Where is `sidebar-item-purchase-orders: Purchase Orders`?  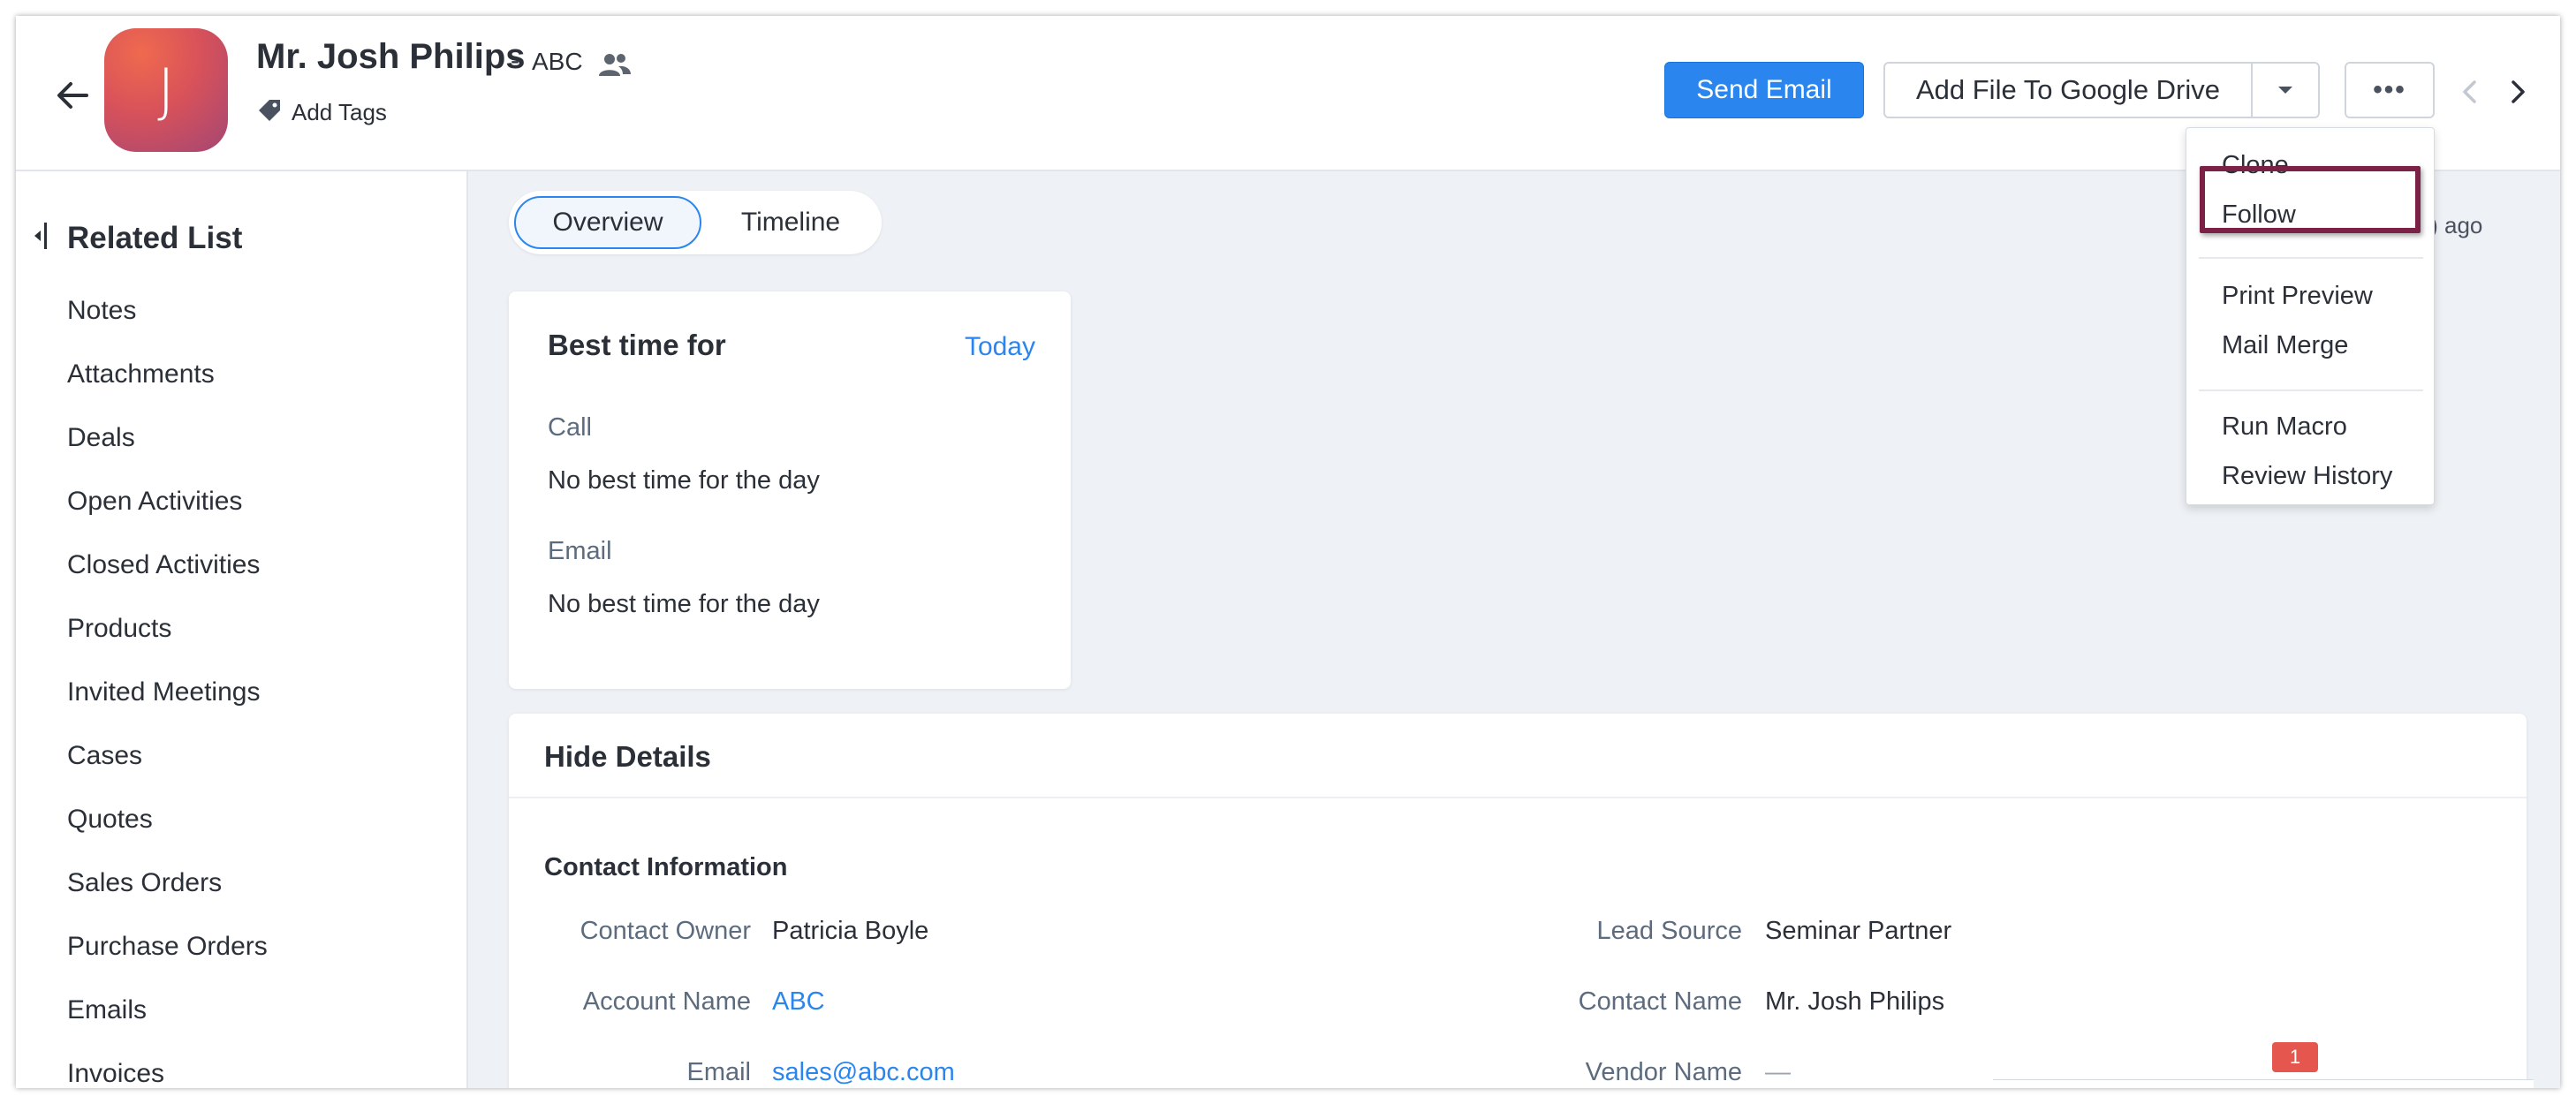 sidebar-item-purchase-orders: Purchase Orders is located at coordinates (168, 961).